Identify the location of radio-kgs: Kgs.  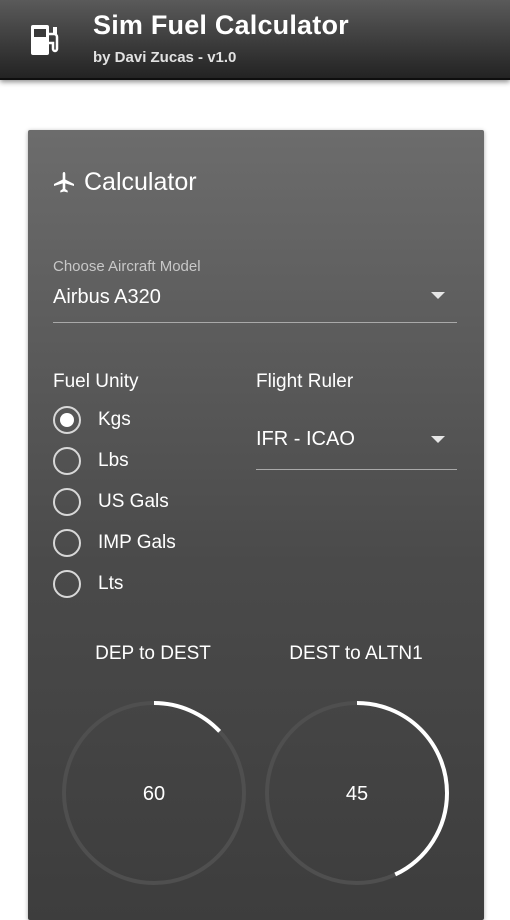
(92, 420).